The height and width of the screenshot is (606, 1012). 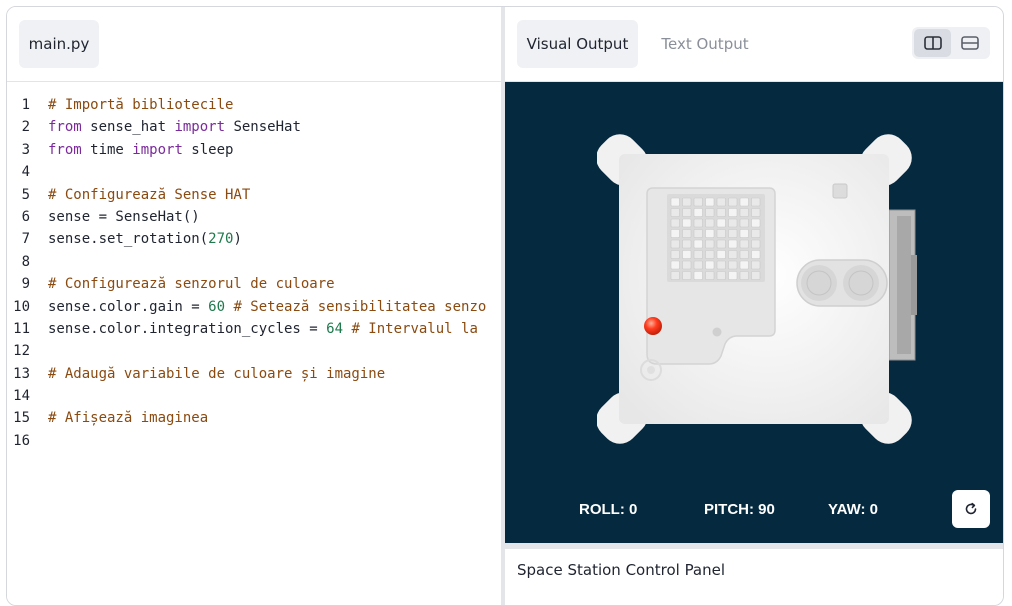 I want to click on reset-orientation-button, so click(x=971, y=509).